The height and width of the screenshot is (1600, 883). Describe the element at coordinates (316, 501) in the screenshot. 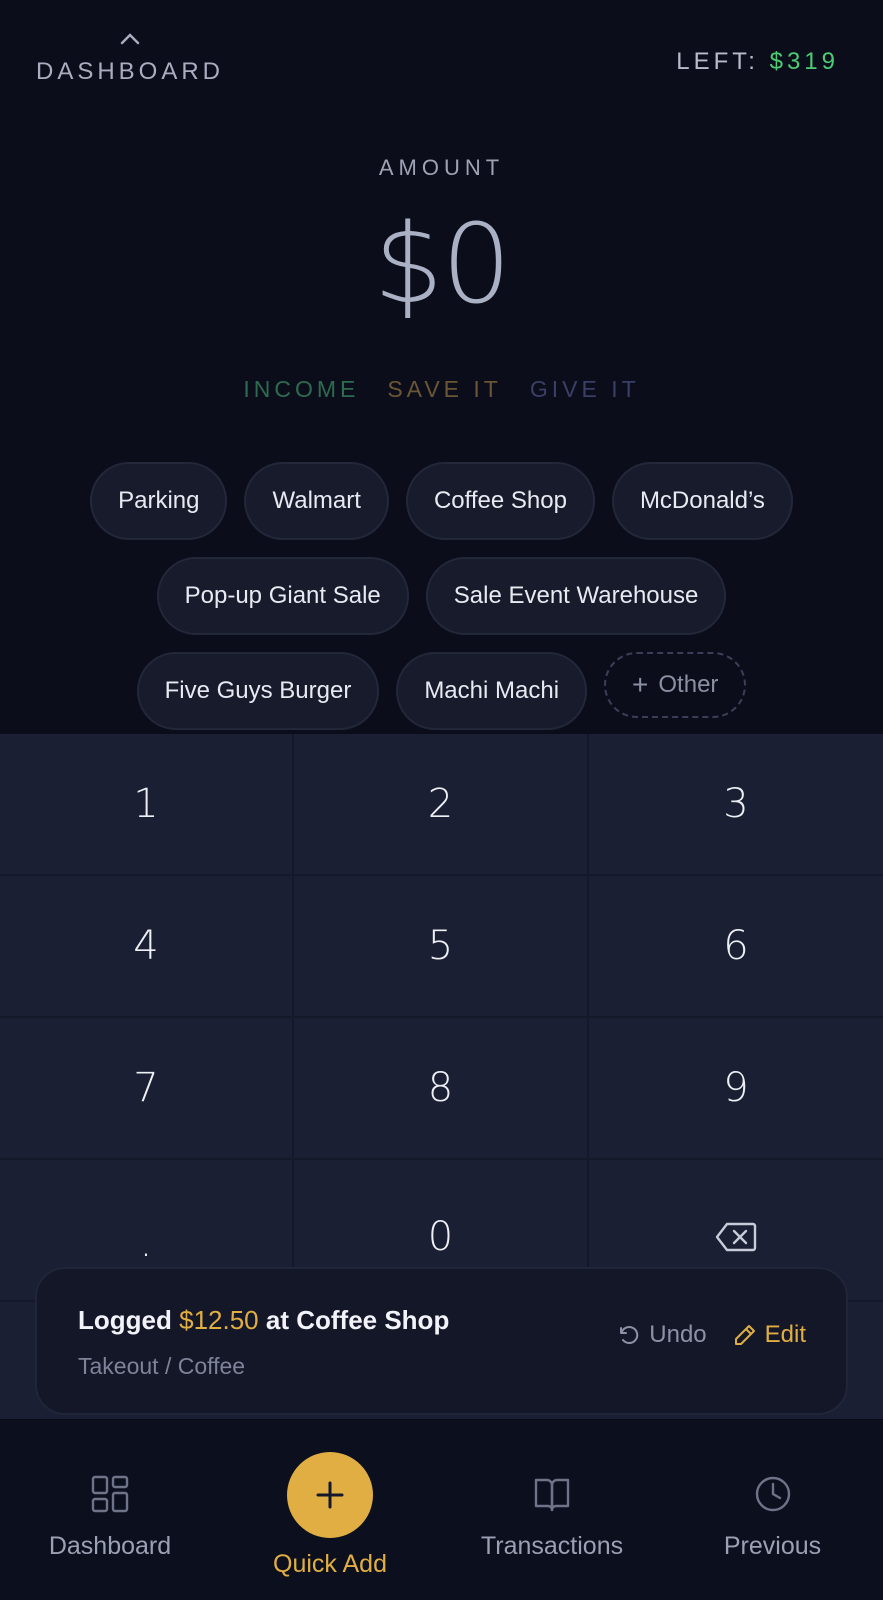

I see `chip-walmart: Walmart` at that location.